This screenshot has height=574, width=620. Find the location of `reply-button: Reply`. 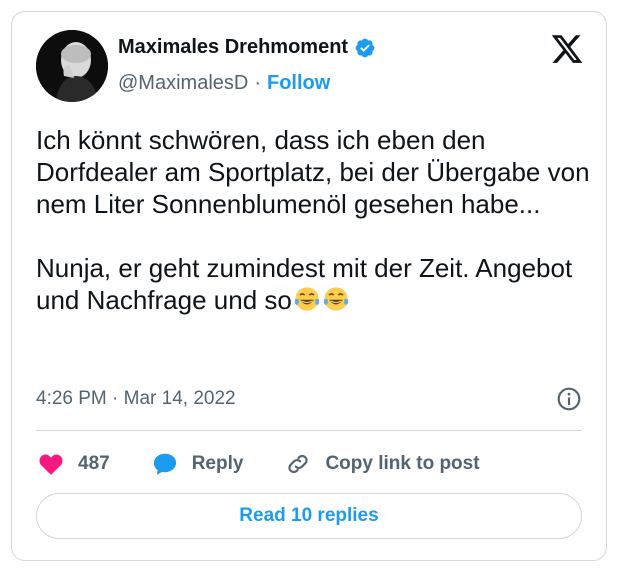

reply-button: Reply is located at coordinates (198, 464).